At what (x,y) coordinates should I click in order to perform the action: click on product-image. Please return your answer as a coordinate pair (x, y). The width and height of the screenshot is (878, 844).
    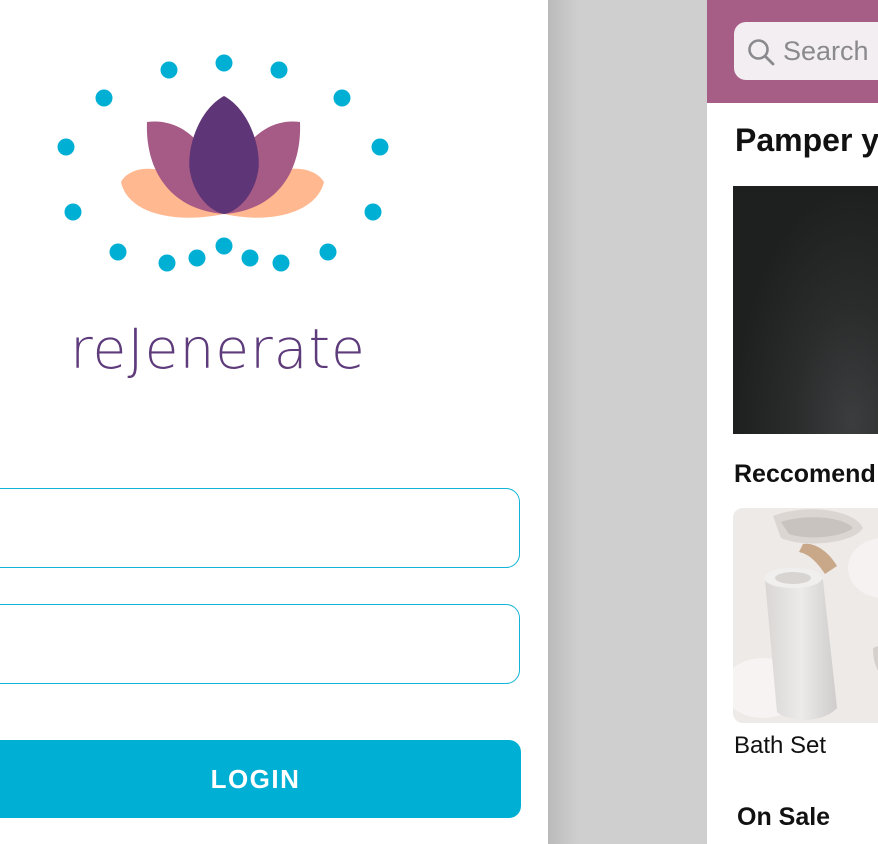
    Looking at the image, I should click on (805, 615).